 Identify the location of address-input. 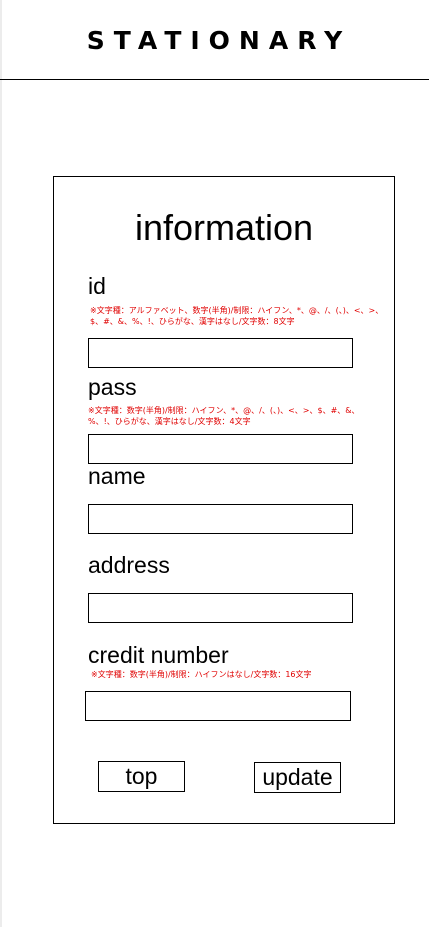
(220, 608).